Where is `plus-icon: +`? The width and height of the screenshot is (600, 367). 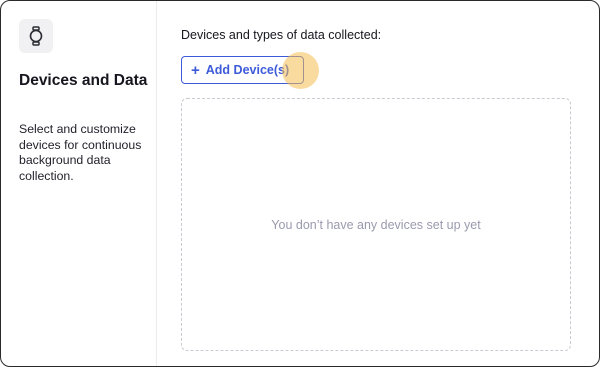 plus-icon: + is located at coordinates (195, 70).